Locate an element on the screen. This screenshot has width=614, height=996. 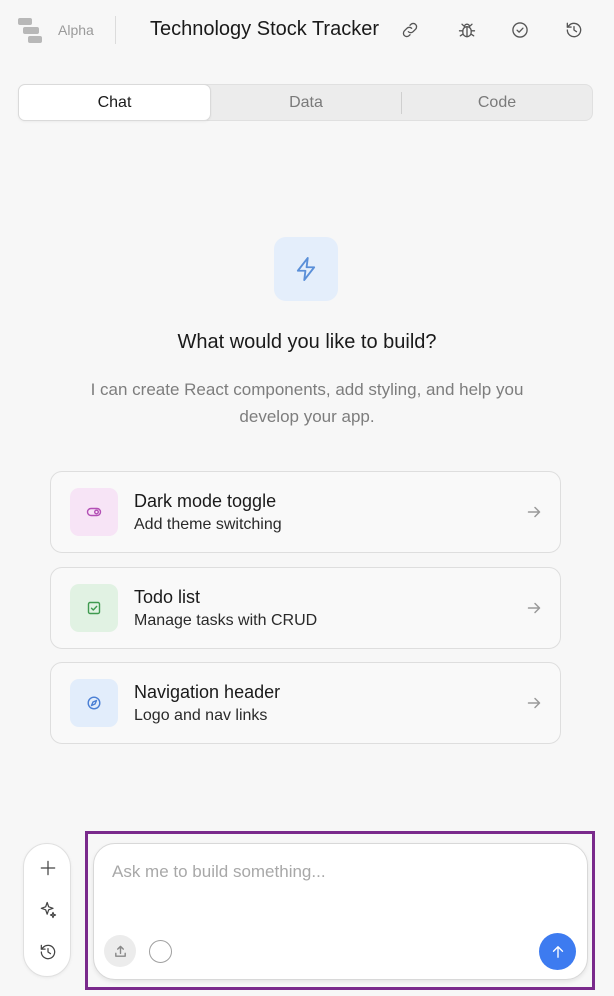
card-subtitle: Manage tasks with CRUD is located at coordinates (226, 620).